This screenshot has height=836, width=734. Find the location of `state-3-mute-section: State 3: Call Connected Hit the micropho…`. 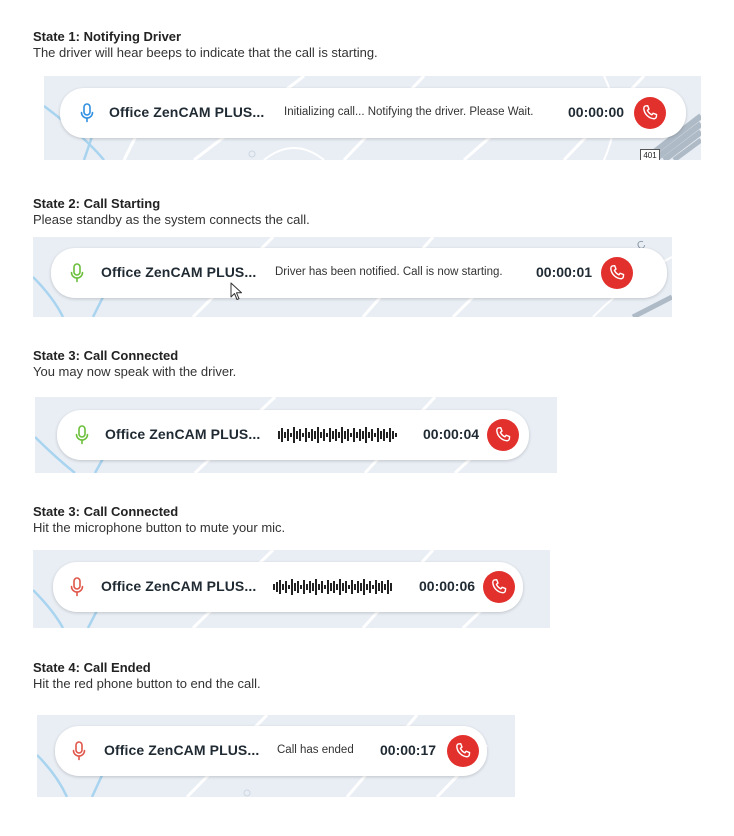

state-3-mute-section: State 3: Call Connected Hit the micropho… is located at coordinates (159, 520).